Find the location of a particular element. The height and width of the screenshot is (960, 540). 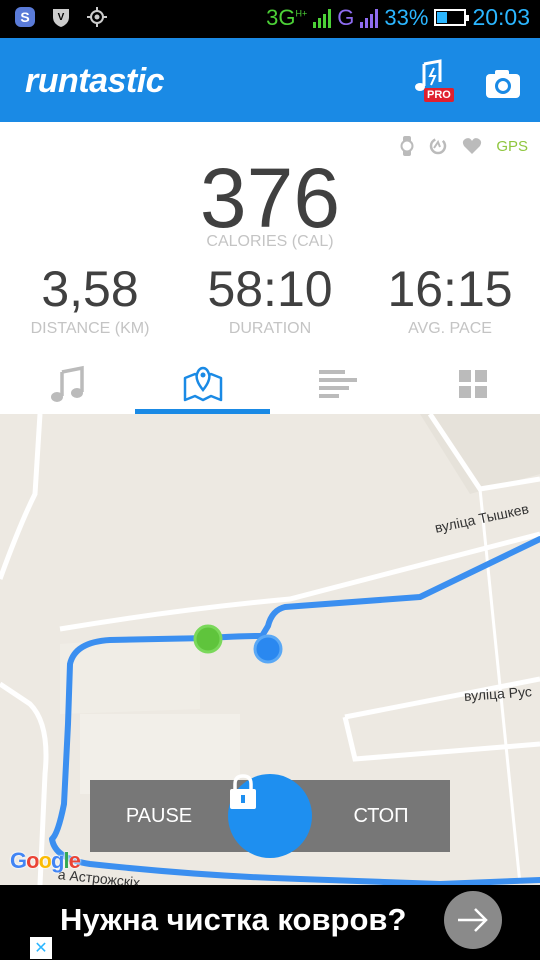

lock-button is located at coordinates (270, 816).